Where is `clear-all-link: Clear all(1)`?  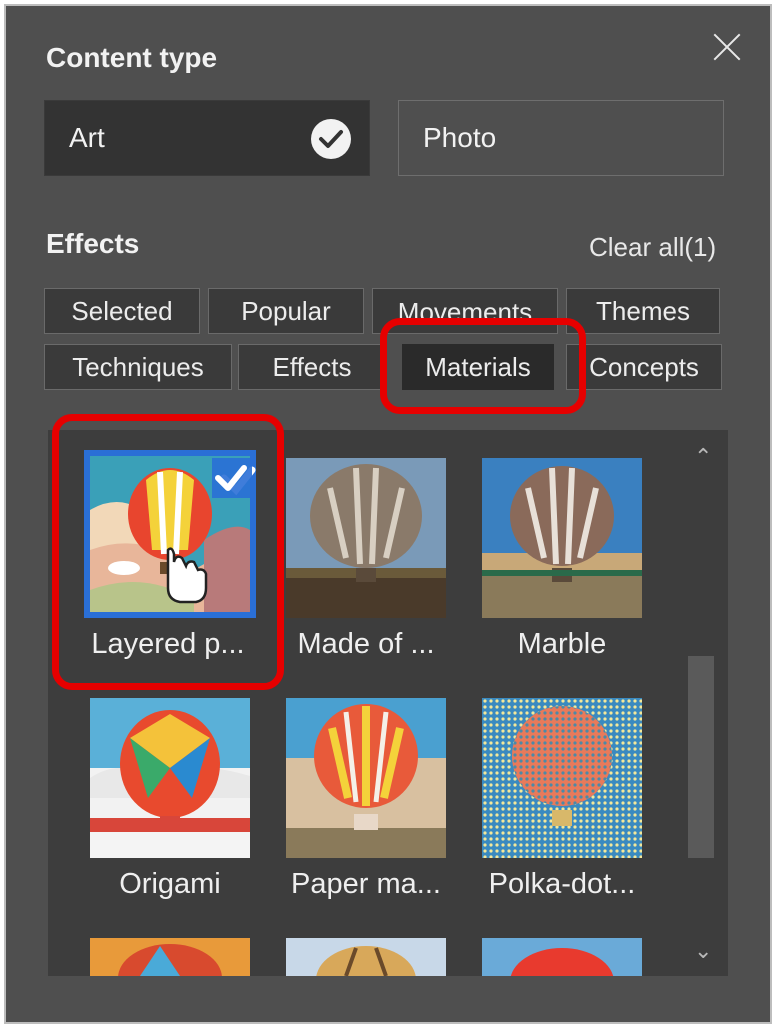 clear-all-link: Clear all(1) is located at coordinates (652, 247).